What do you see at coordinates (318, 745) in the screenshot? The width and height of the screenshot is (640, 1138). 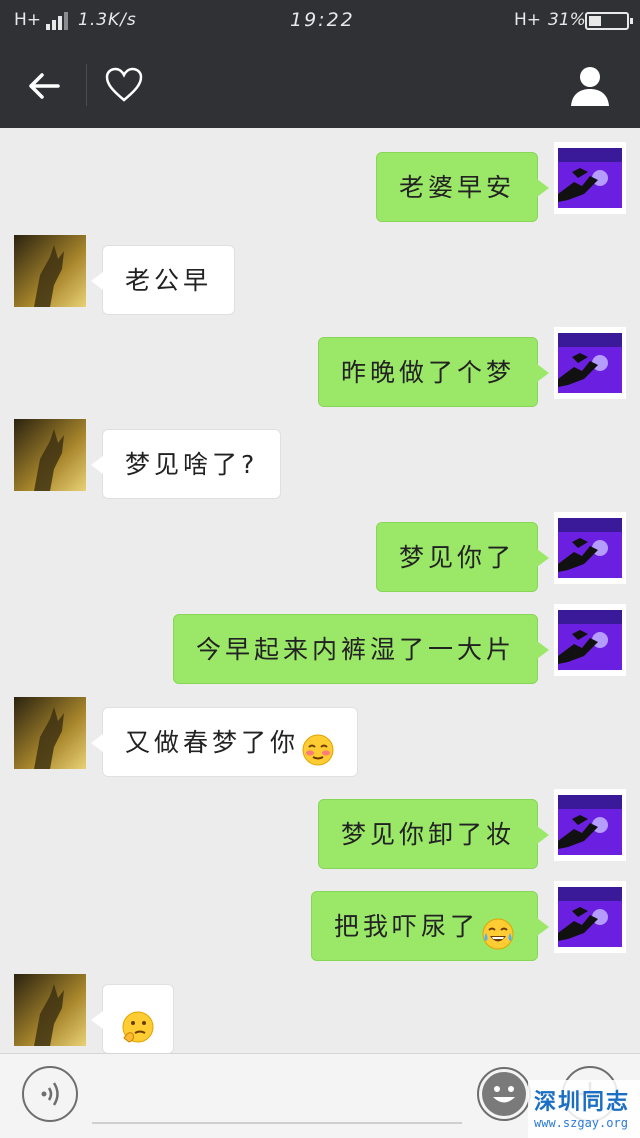 I see `blush-face-emoji` at bounding box center [318, 745].